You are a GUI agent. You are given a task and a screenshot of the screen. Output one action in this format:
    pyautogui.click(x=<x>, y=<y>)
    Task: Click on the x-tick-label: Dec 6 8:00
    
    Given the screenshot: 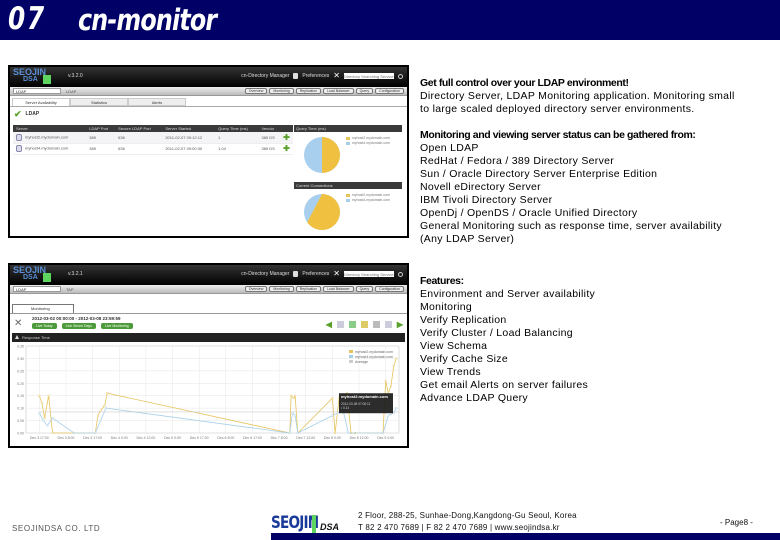 What is the action you would take?
    pyautogui.click(x=225, y=438)
    